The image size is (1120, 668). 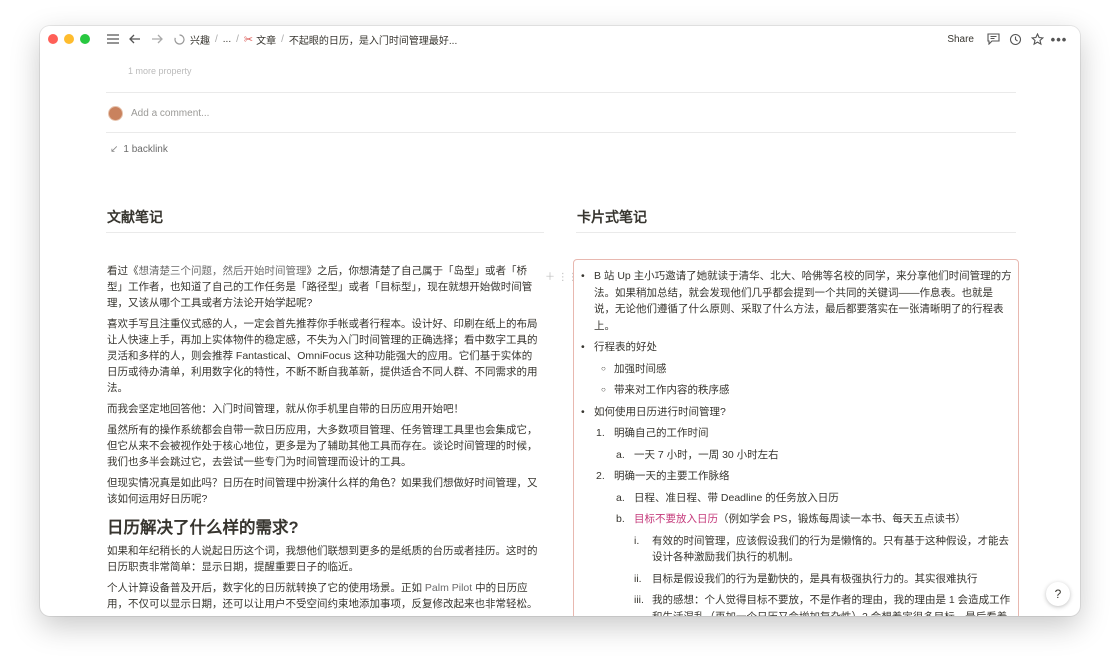 What do you see at coordinates (791, 519) in the screenshot?
I see `list-item: b. 目标不要放入日历（例如学会 PS，锻炼每周读一本书、每天五点读书）` at bounding box center [791, 519].